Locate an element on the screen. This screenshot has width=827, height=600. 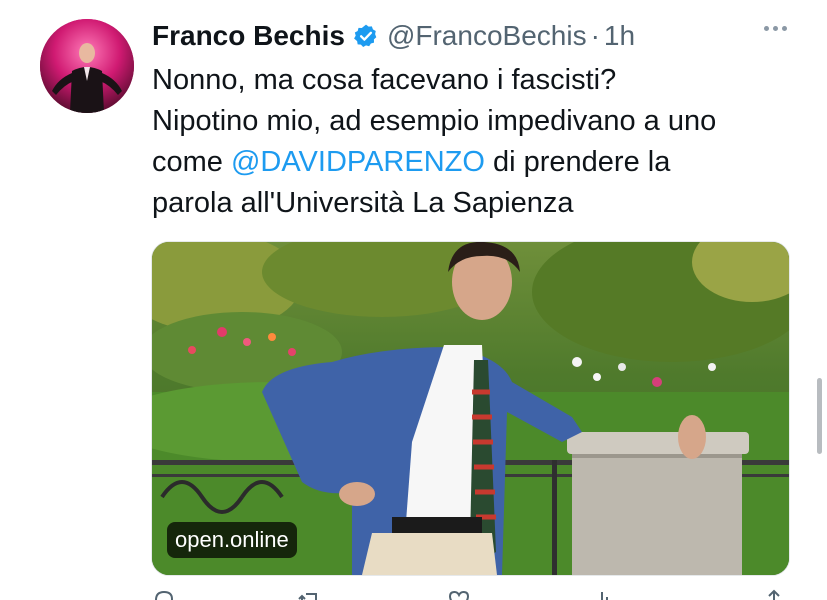
timestamp: 1h is located at coordinates (619, 36).